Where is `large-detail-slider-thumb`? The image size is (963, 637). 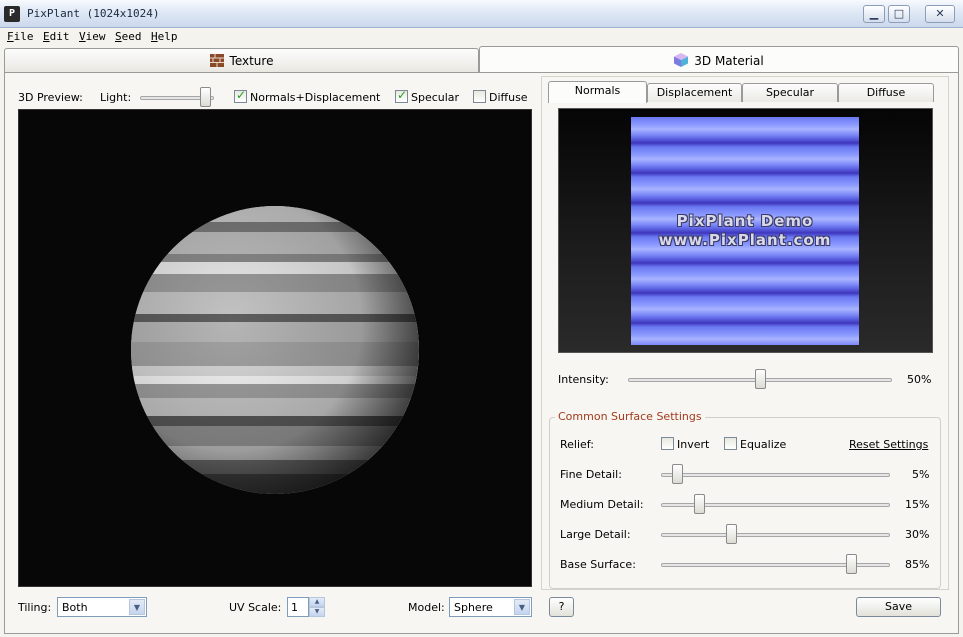 large-detail-slider-thumb is located at coordinates (731, 534).